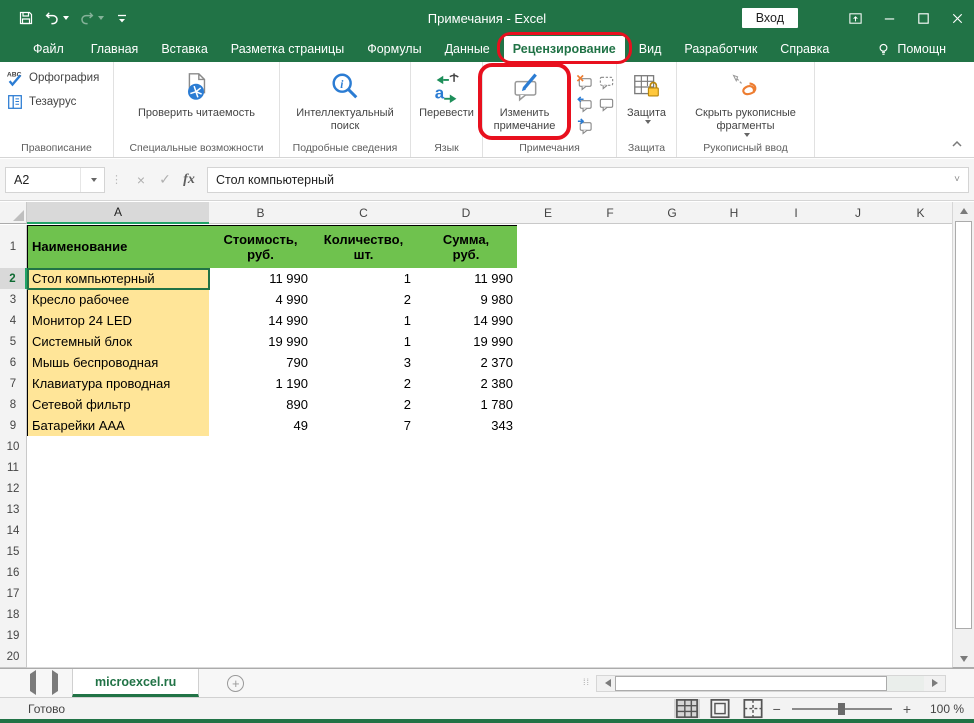 This screenshot has height=723, width=974. What do you see at coordinates (13, 363) in the screenshot?
I see `row-header-6: 6` at bounding box center [13, 363].